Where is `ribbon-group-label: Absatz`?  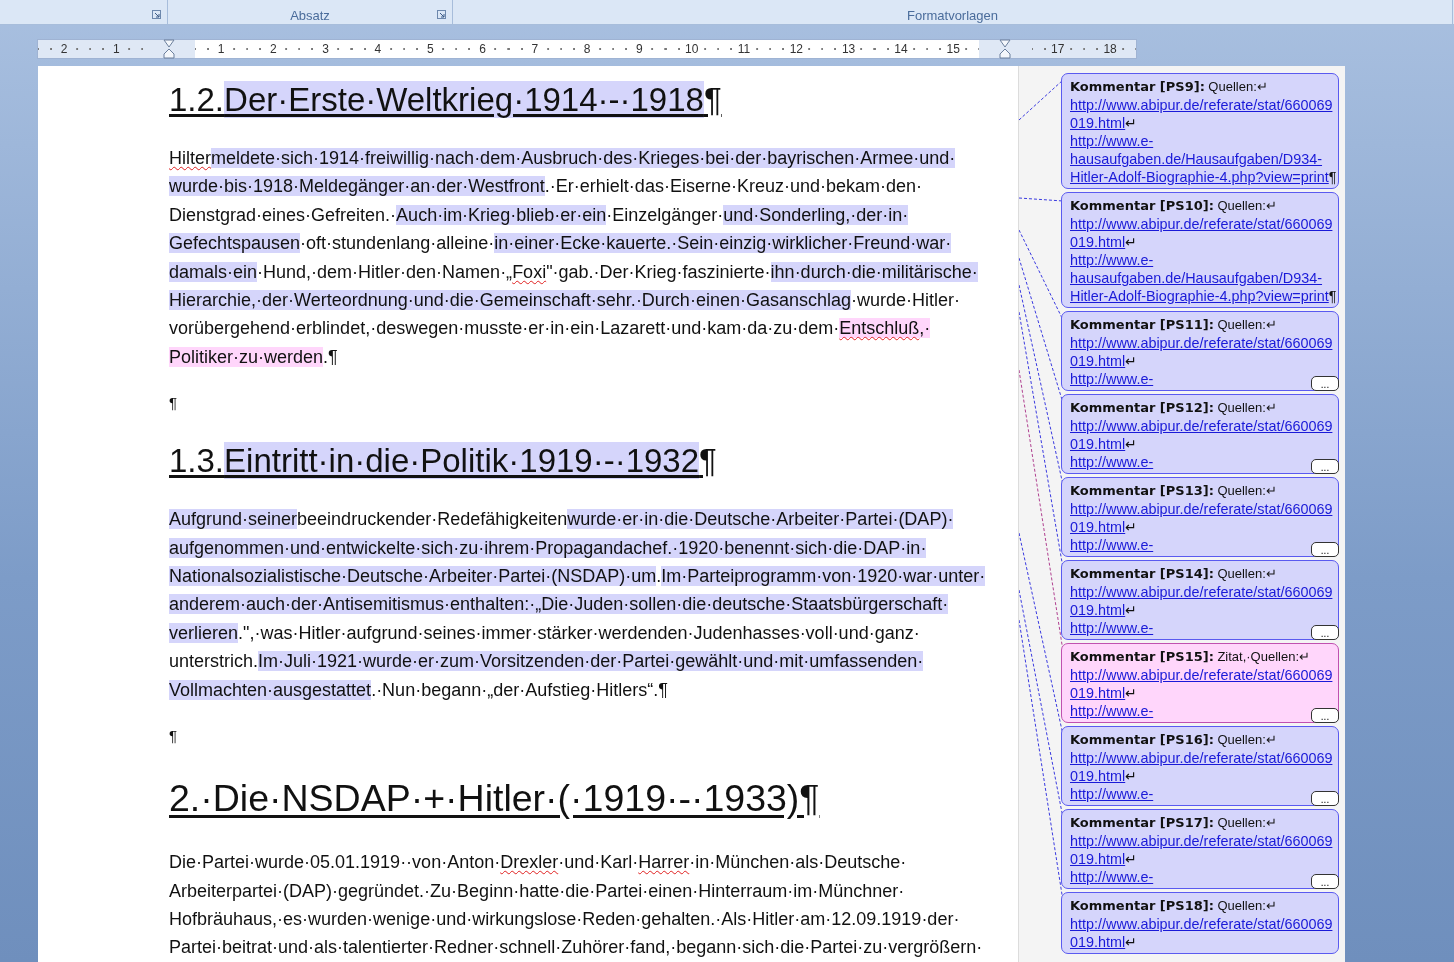
ribbon-group-label: Absatz is located at coordinates (310, 16).